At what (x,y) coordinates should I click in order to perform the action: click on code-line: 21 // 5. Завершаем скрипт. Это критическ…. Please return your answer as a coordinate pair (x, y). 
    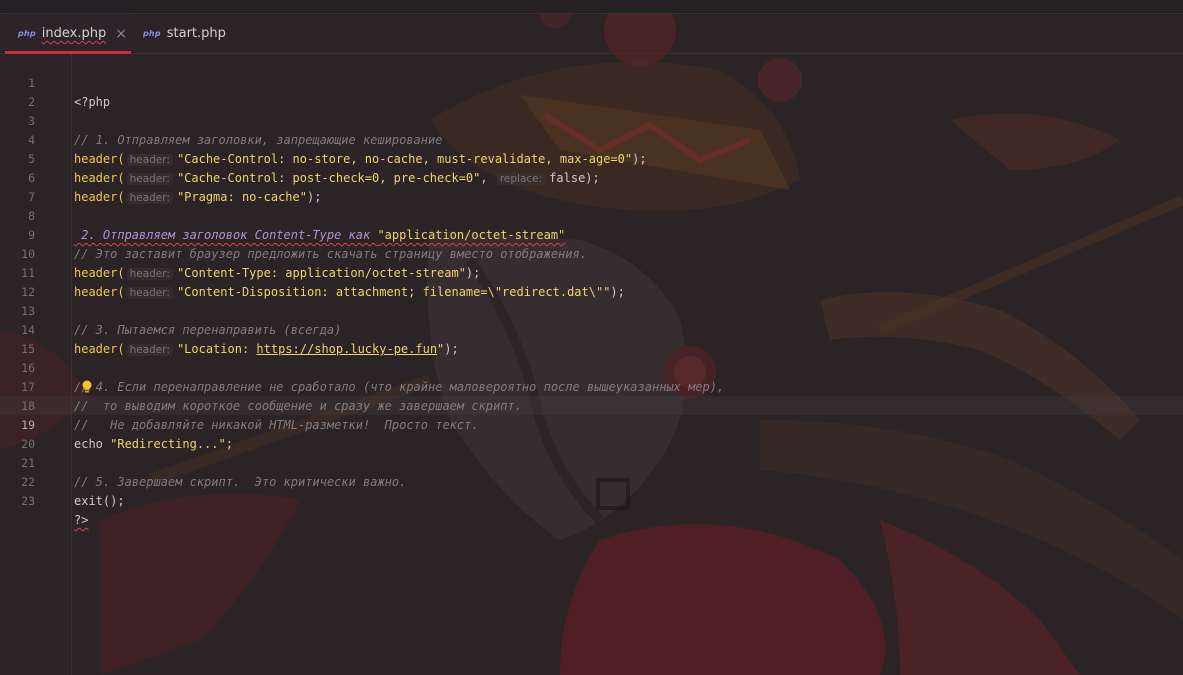
    Looking at the image, I should click on (591, 462).